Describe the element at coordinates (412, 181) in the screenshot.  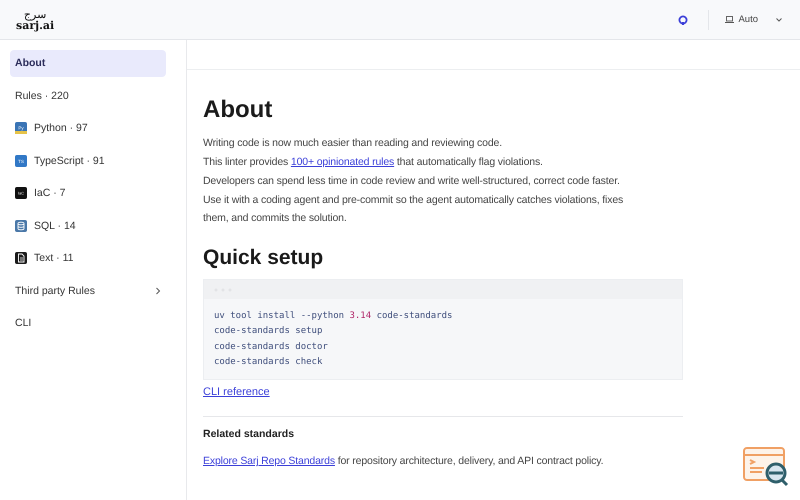
I see `paragraph: Developers can spend less time in code review and write well-structured, correct code faster.` at that location.